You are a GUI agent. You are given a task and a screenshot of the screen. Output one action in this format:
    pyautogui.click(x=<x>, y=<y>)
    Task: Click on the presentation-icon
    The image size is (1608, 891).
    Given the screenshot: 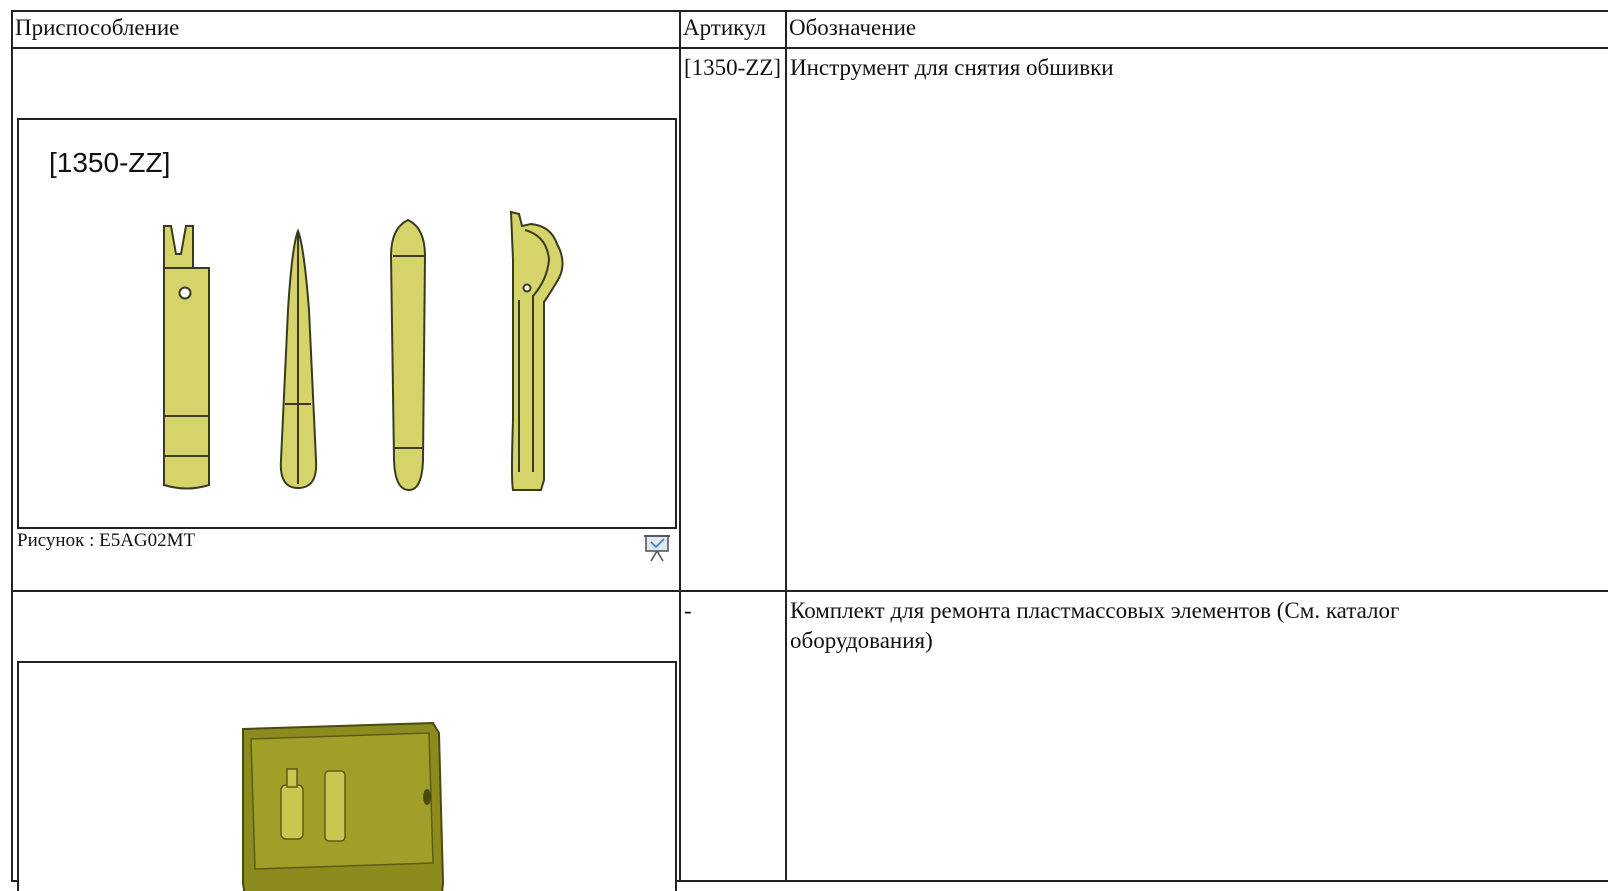 What is the action you would take?
    pyautogui.click(x=657, y=548)
    